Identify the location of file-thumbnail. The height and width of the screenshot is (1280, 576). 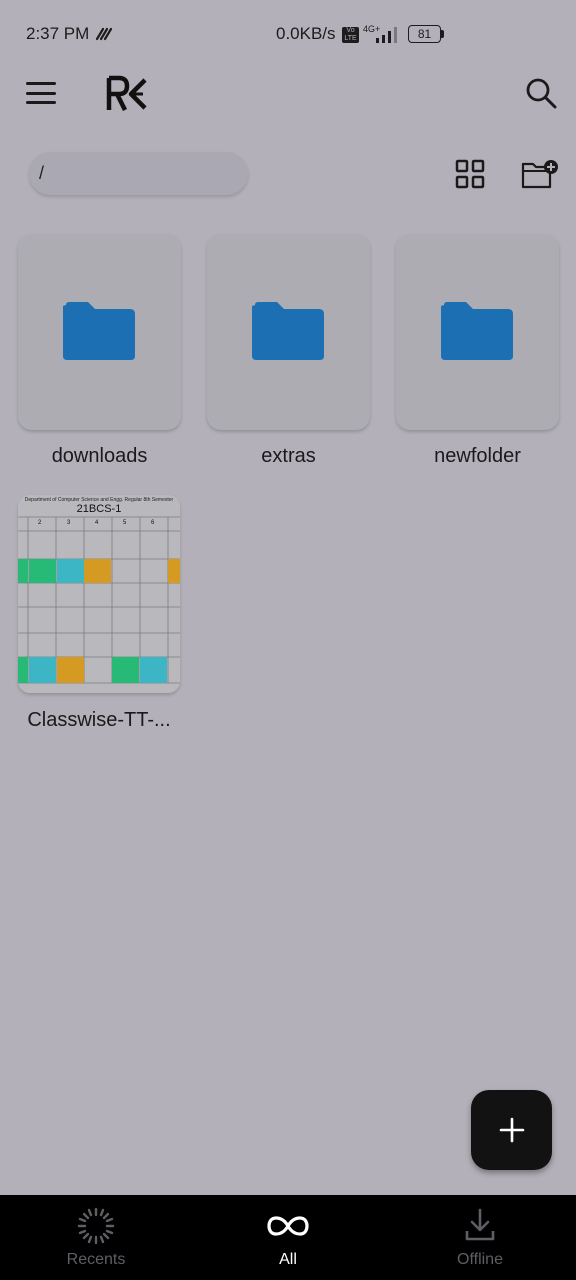
(99, 594).